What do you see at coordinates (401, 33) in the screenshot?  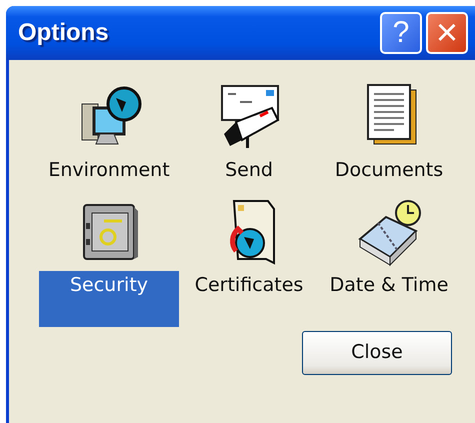 I see `help-button: ?` at bounding box center [401, 33].